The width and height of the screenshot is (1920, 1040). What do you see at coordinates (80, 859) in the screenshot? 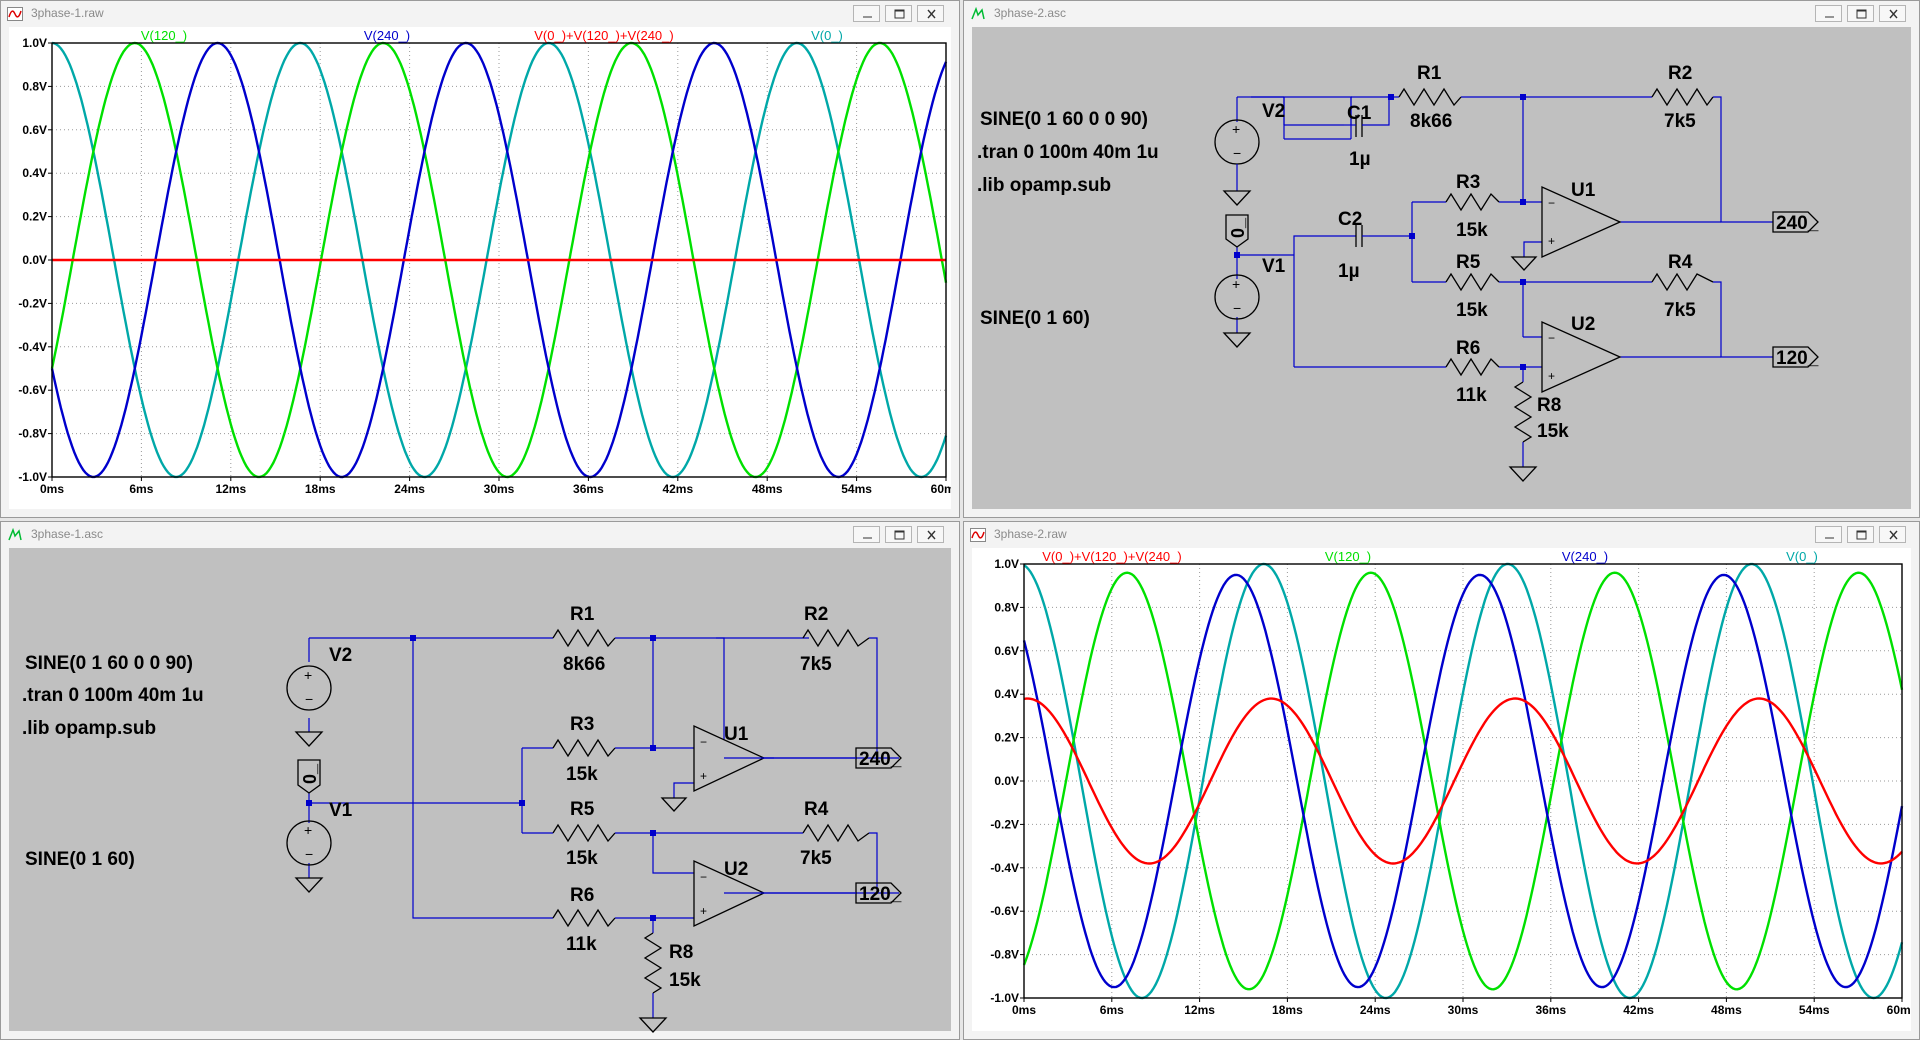
I see `v1-value-label: SINE(0 1 60)` at bounding box center [80, 859].